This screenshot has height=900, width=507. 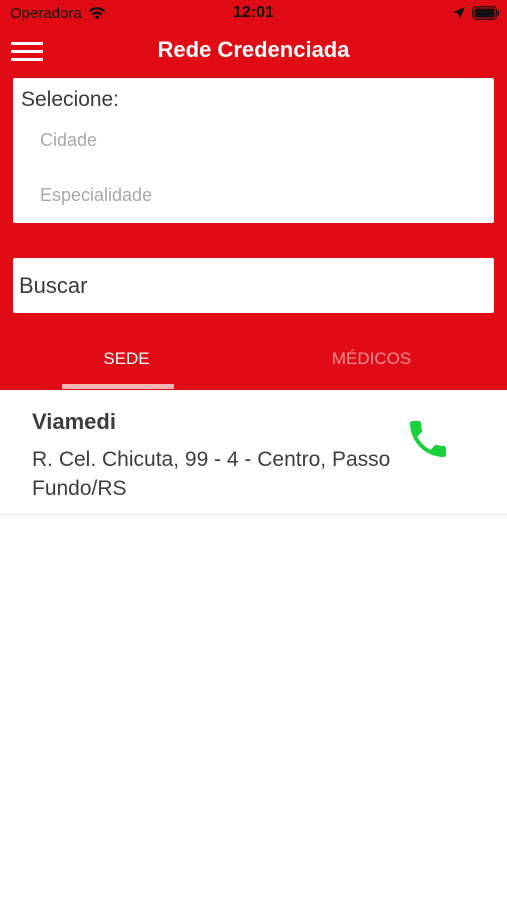 What do you see at coordinates (70, 99) in the screenshot?
I see `select-label: Selecione:` at bounding box center [70, 99].